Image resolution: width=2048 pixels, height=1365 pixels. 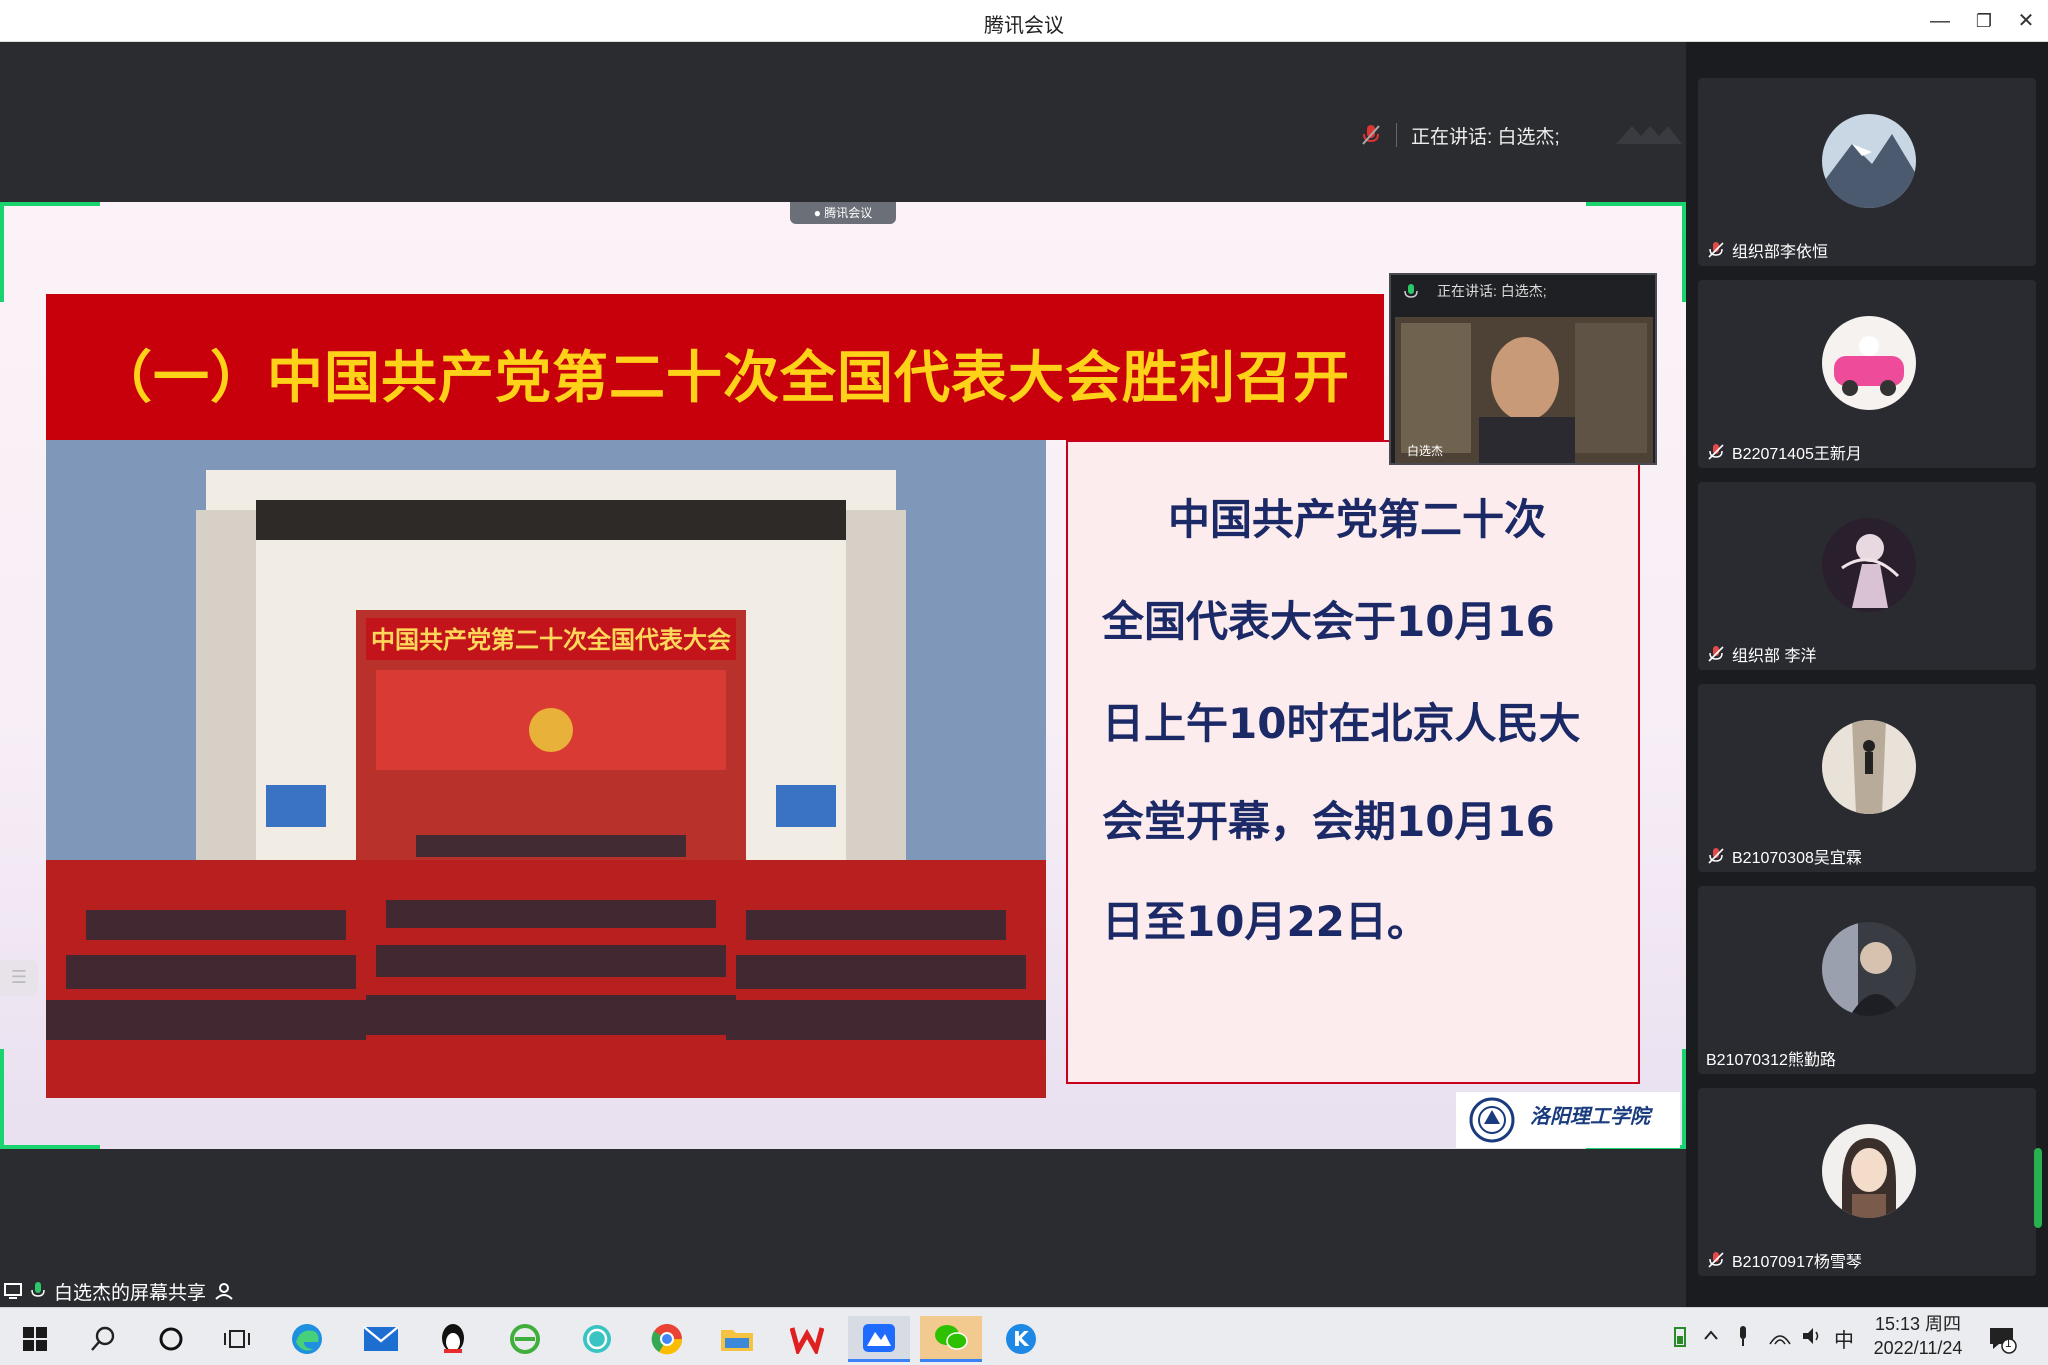 What do you see at coordinates (1812, 1336) in the screenshot?
I see `volume-icon` at bounding box center [1812, 1336].